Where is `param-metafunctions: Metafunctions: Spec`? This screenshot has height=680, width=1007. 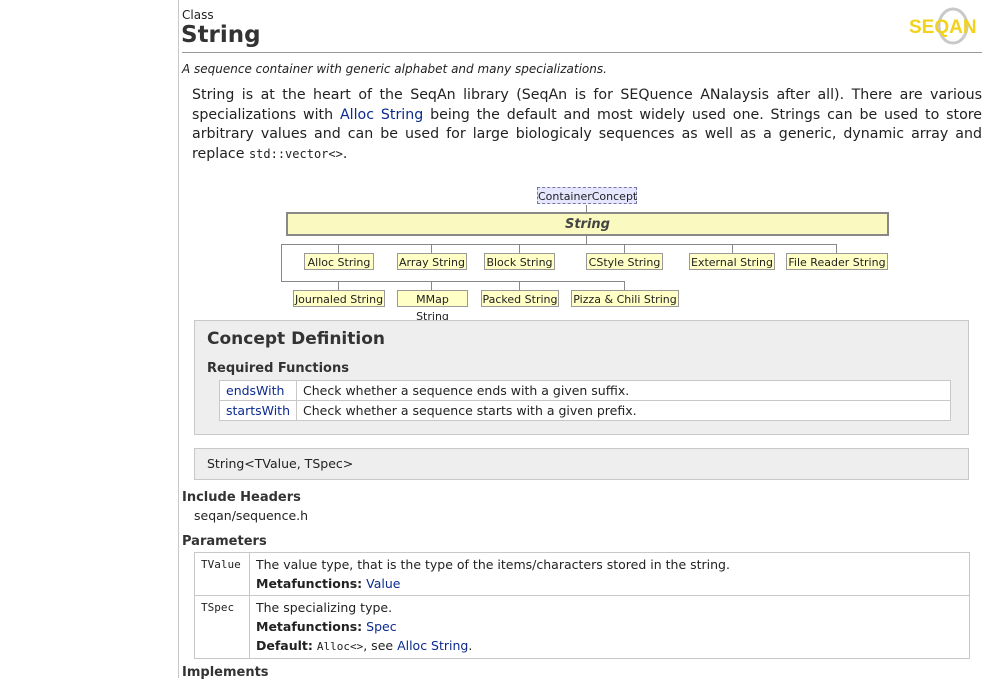
param-metafunctions: Metafunctions: Spec is located at coordinates (609, 626).